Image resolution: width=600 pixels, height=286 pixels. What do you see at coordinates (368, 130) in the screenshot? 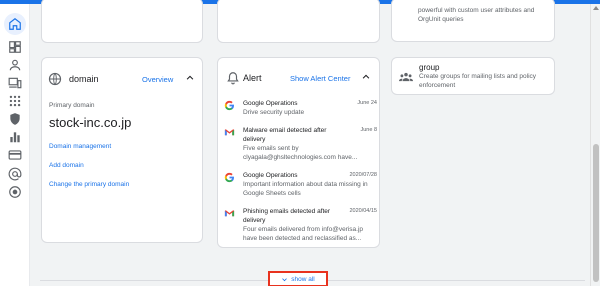
I see `alert-item-date: June 8` at bounding box center [368, 130].